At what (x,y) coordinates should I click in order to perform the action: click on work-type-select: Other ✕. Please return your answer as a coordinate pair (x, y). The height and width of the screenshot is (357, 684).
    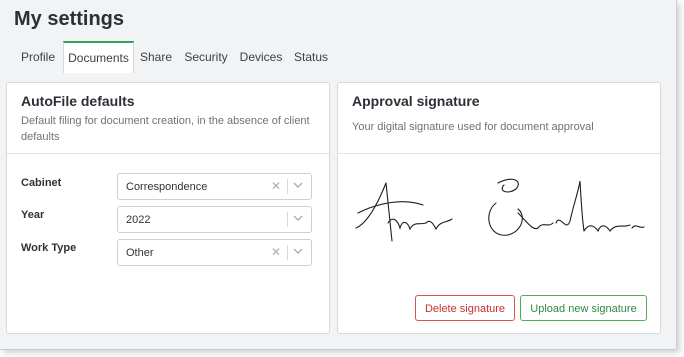
    Looking at the image, I should click on (214, 252).